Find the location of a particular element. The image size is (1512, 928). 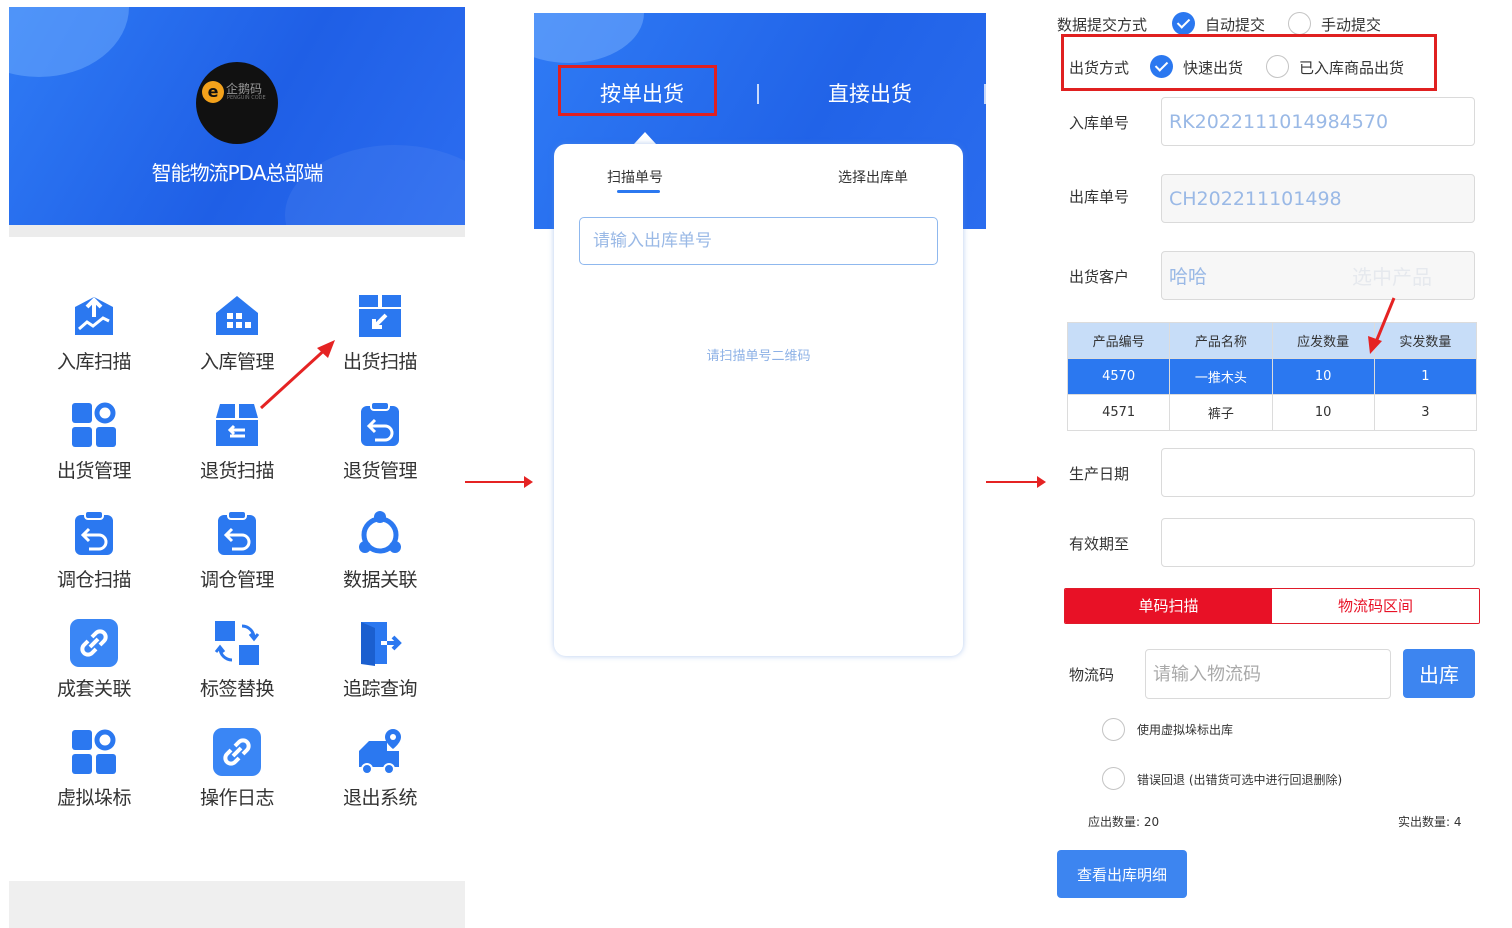

menu-item-return-manage: 退货管理 is located at coordinates (380, 450).